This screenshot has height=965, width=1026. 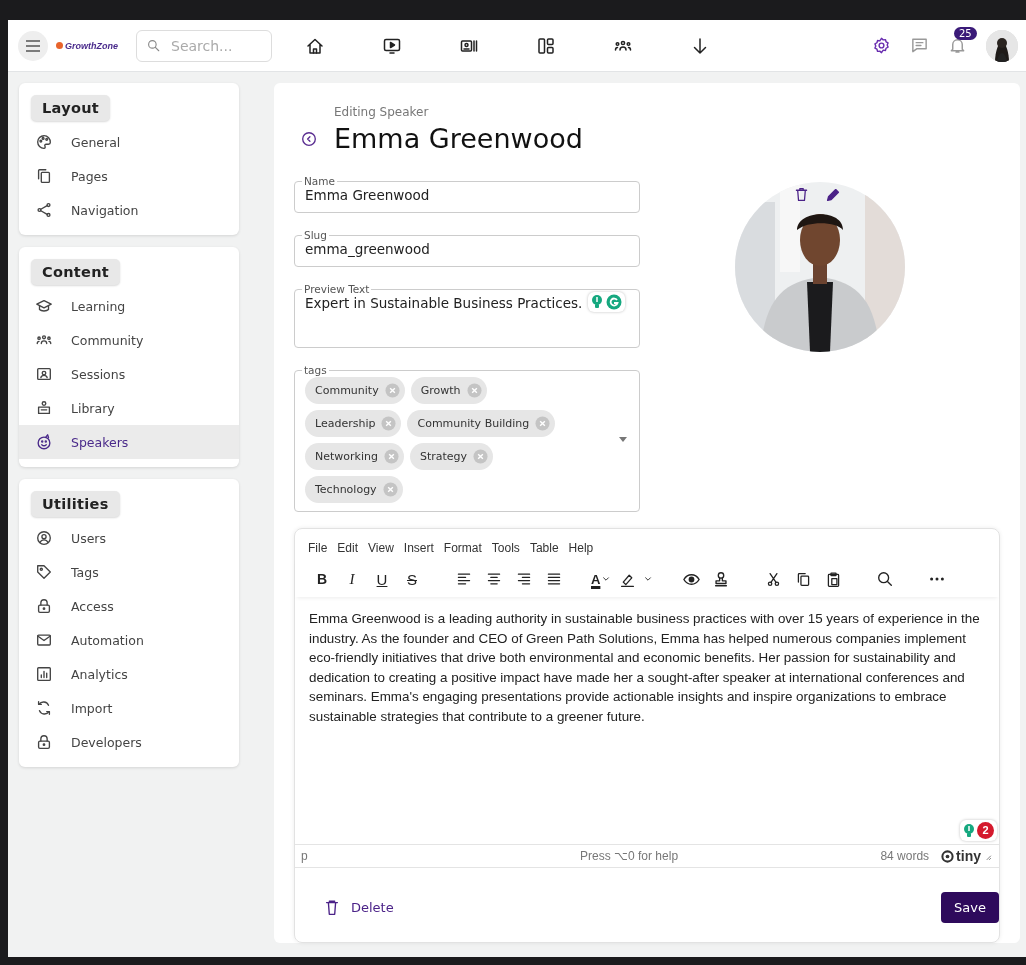 What do you see at coordinates (44, 176) in the screenshot?
I see `pages-icon` at bounding box center [44, 176].